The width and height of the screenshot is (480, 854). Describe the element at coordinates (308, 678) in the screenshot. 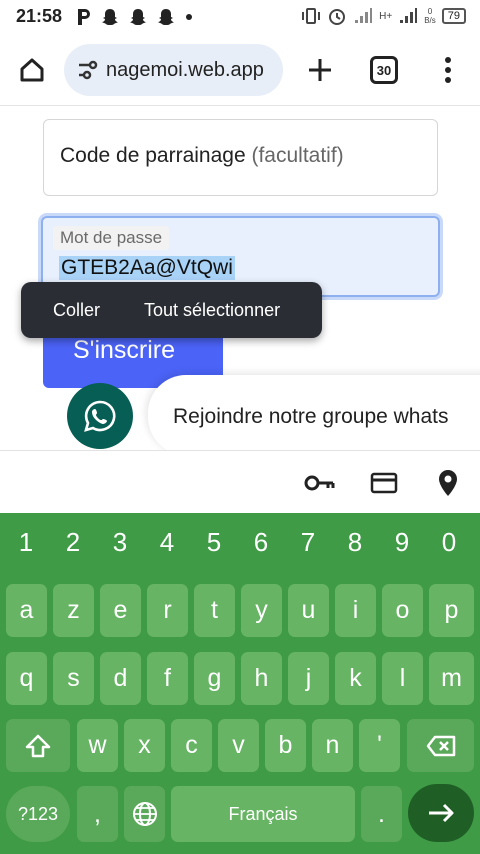

I see `key-j: j` at that location.